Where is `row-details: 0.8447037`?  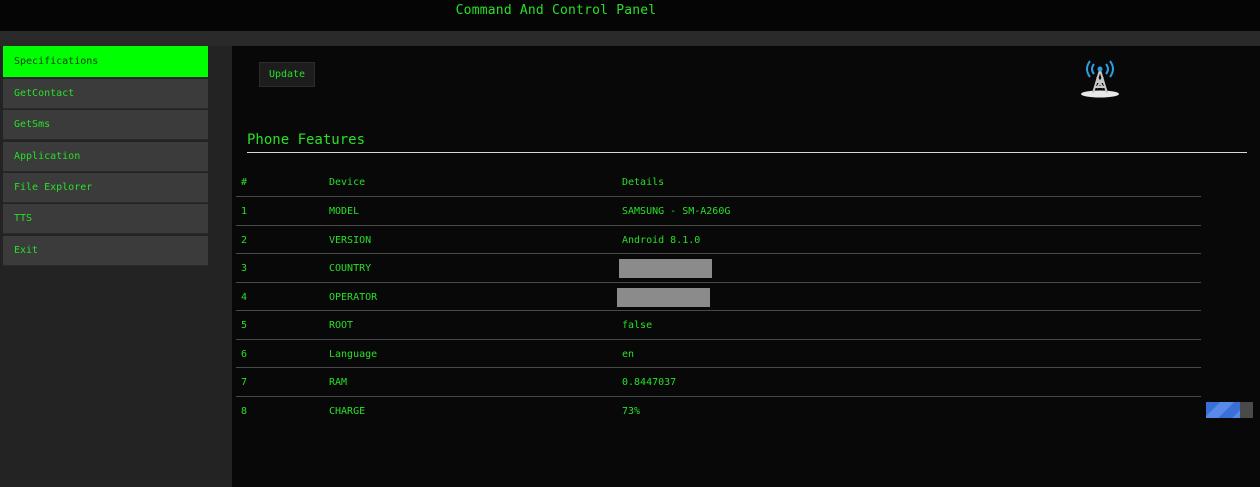 row-details: 0.8447037 is located at coordinates (649, 382).